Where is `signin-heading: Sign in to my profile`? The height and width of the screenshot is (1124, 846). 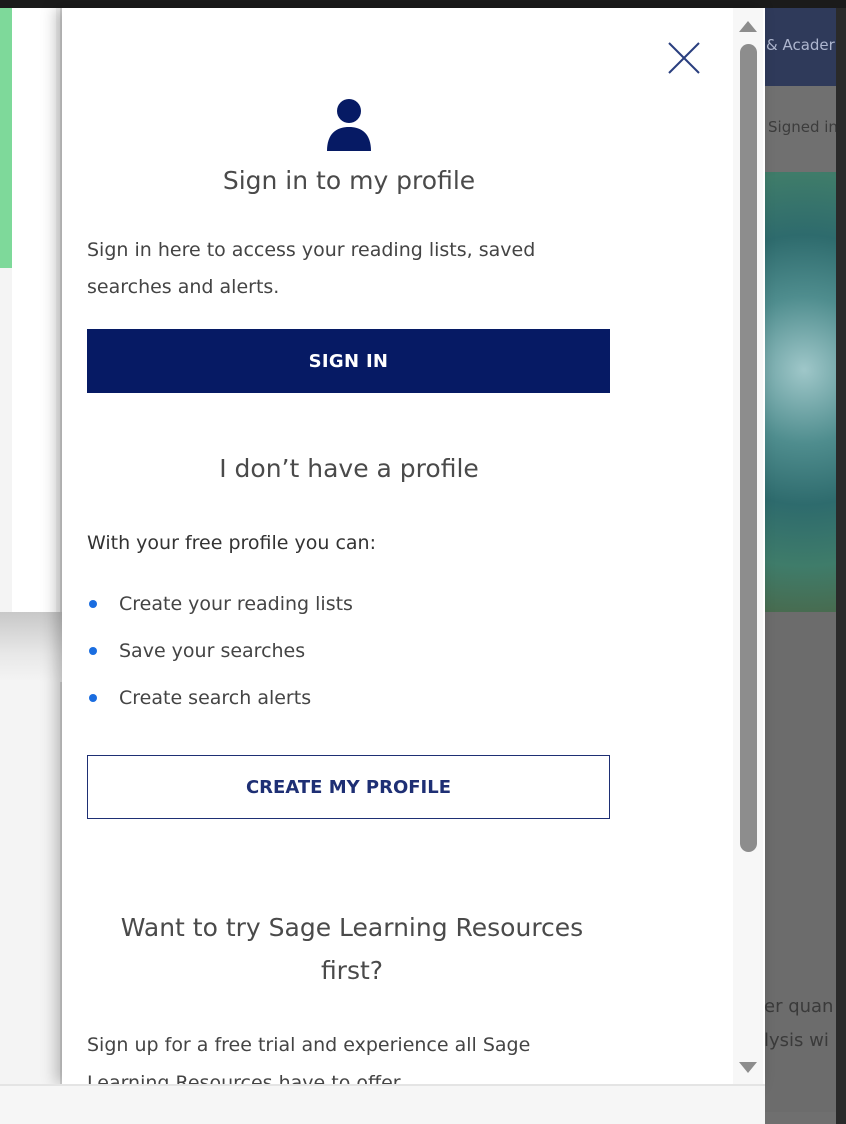
signin-heading: Sign in to my profile is located at coordinates (349, 180).